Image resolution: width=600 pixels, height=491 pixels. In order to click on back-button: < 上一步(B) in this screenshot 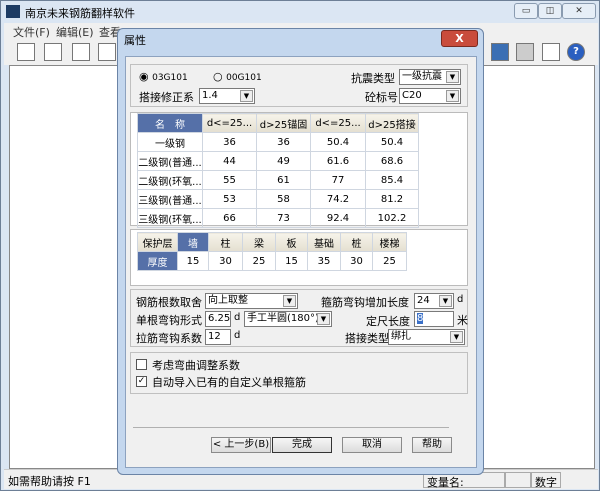, I will do `click(241, 445)`.